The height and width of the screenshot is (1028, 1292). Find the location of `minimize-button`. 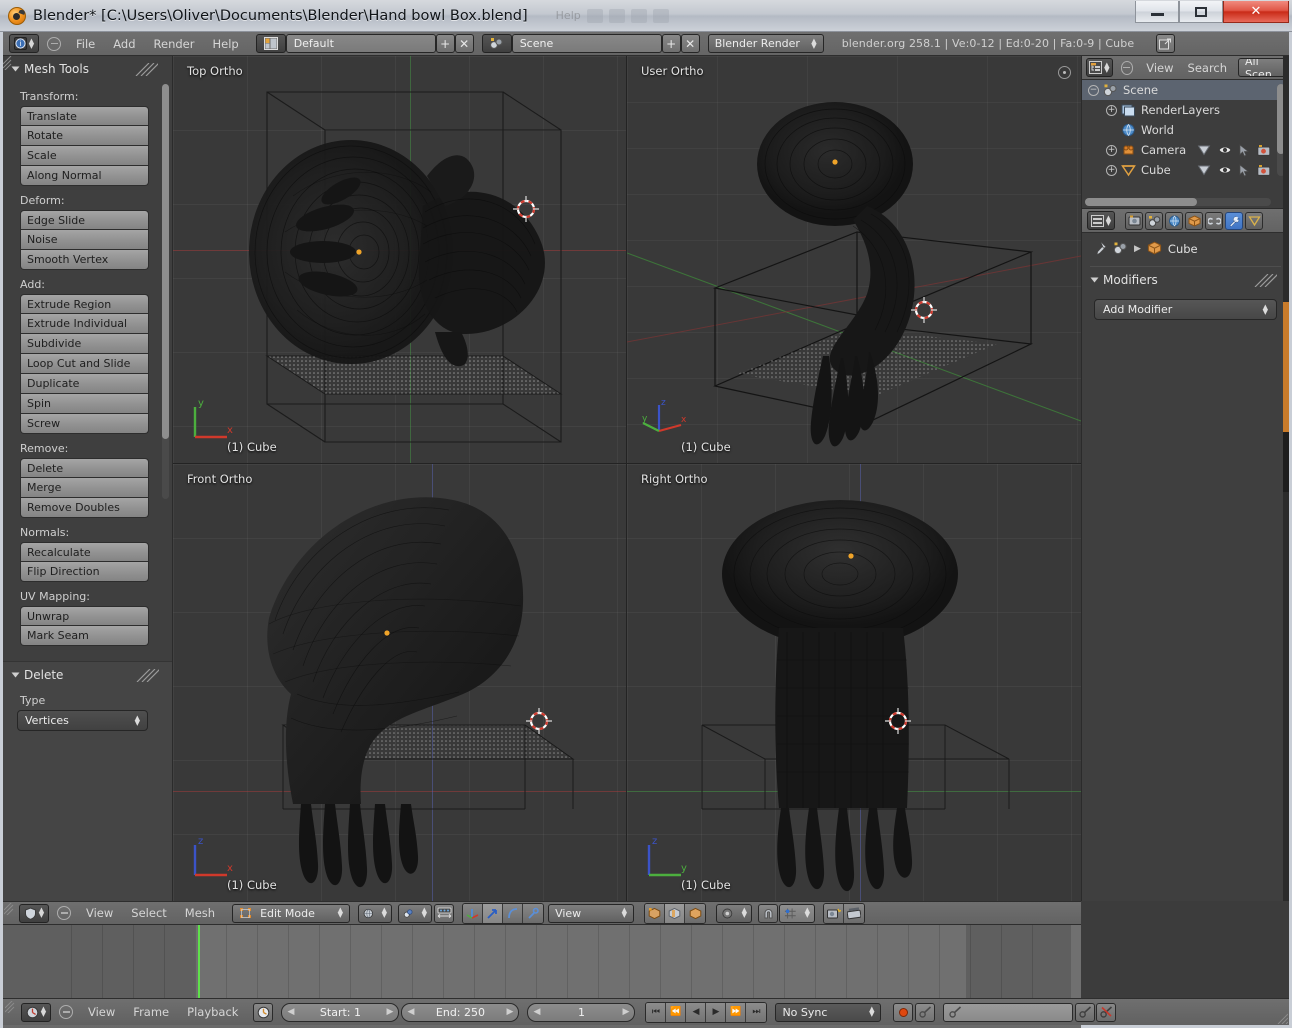

minimize-button is located at coordinates (1157, 12).